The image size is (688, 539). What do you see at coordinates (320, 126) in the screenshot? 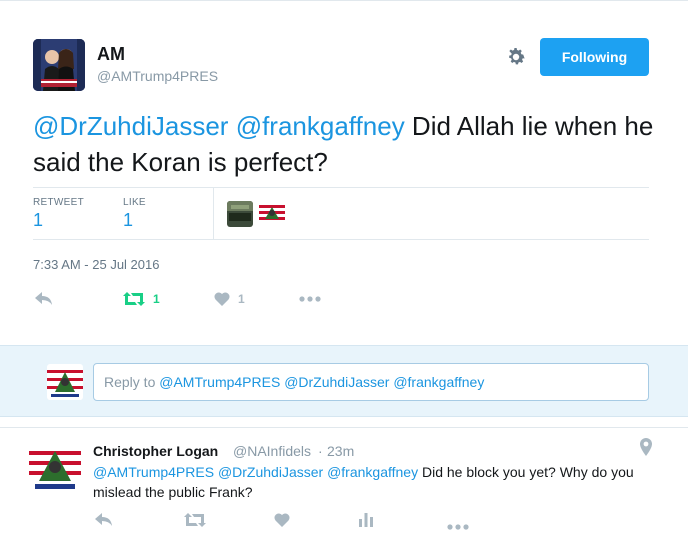
I see `mention-link: @frankgaffney` at bounding box center [320, 126].